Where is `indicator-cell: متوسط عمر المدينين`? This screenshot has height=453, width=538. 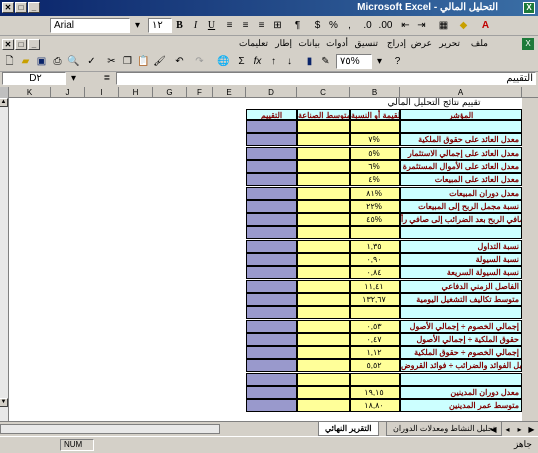 indicator-cell: متوسط عمر المدينين is located at coordinates (461, 405).